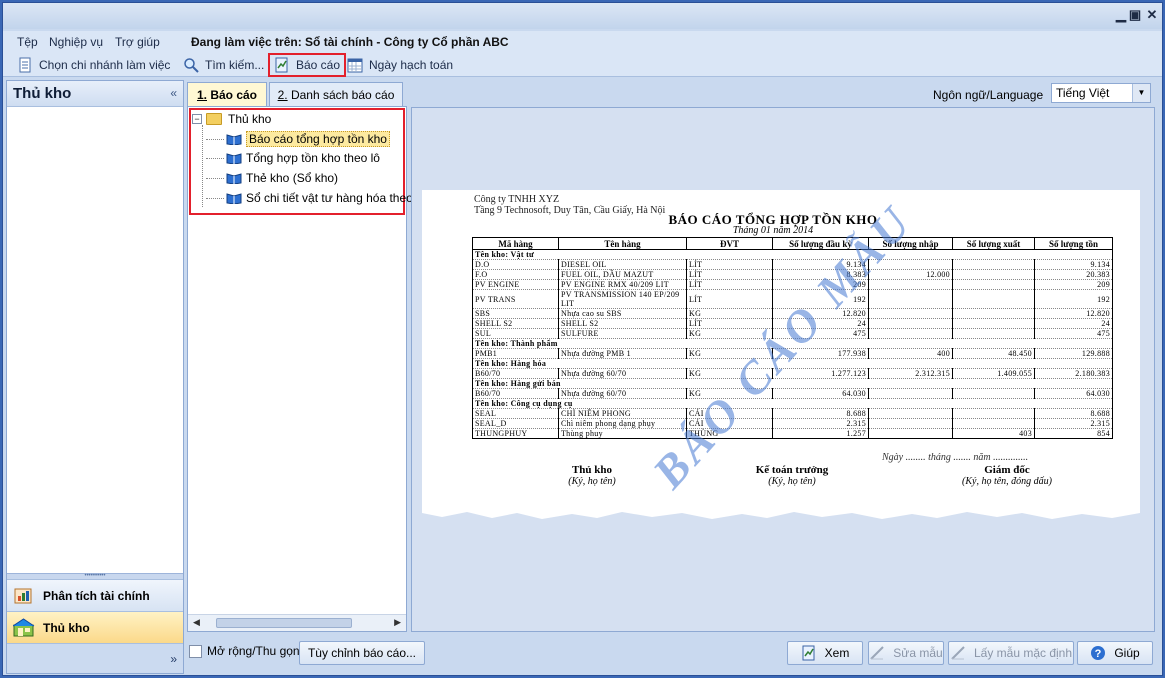 This screenshot has width=1165, height=678. What do you see at coordinates (792, 475) in the screenshot?
I see `signature-chief-accountant: Kế toán trưởng (Ký, họ tên)` at bounding box center [792, 475].